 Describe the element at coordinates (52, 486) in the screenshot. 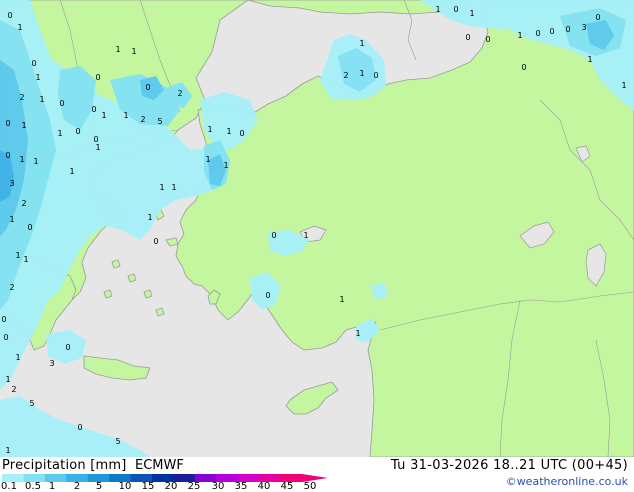

I see `color-scale-tick-label: 1` at that location.